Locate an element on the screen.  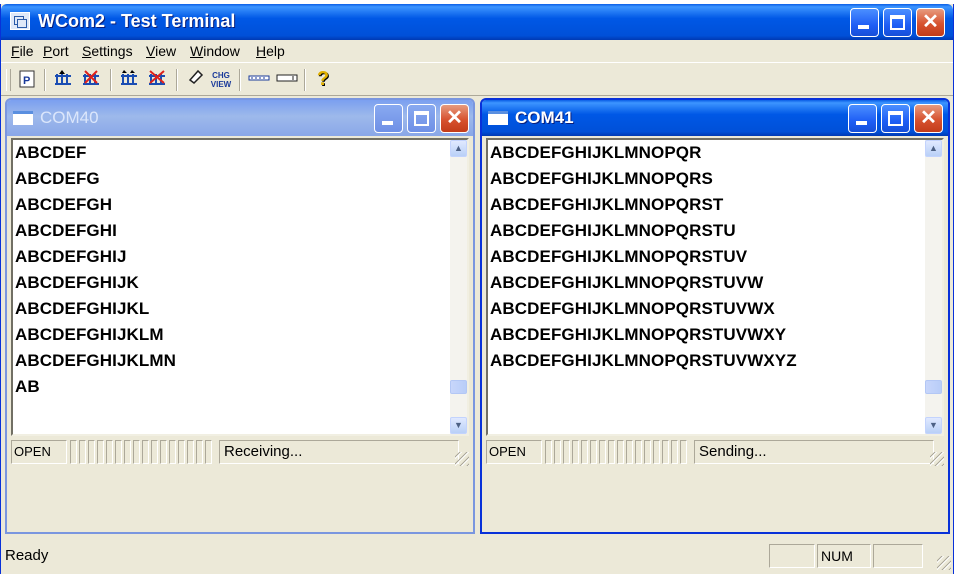
menu-port: Port is located at coordinates (56, 51).